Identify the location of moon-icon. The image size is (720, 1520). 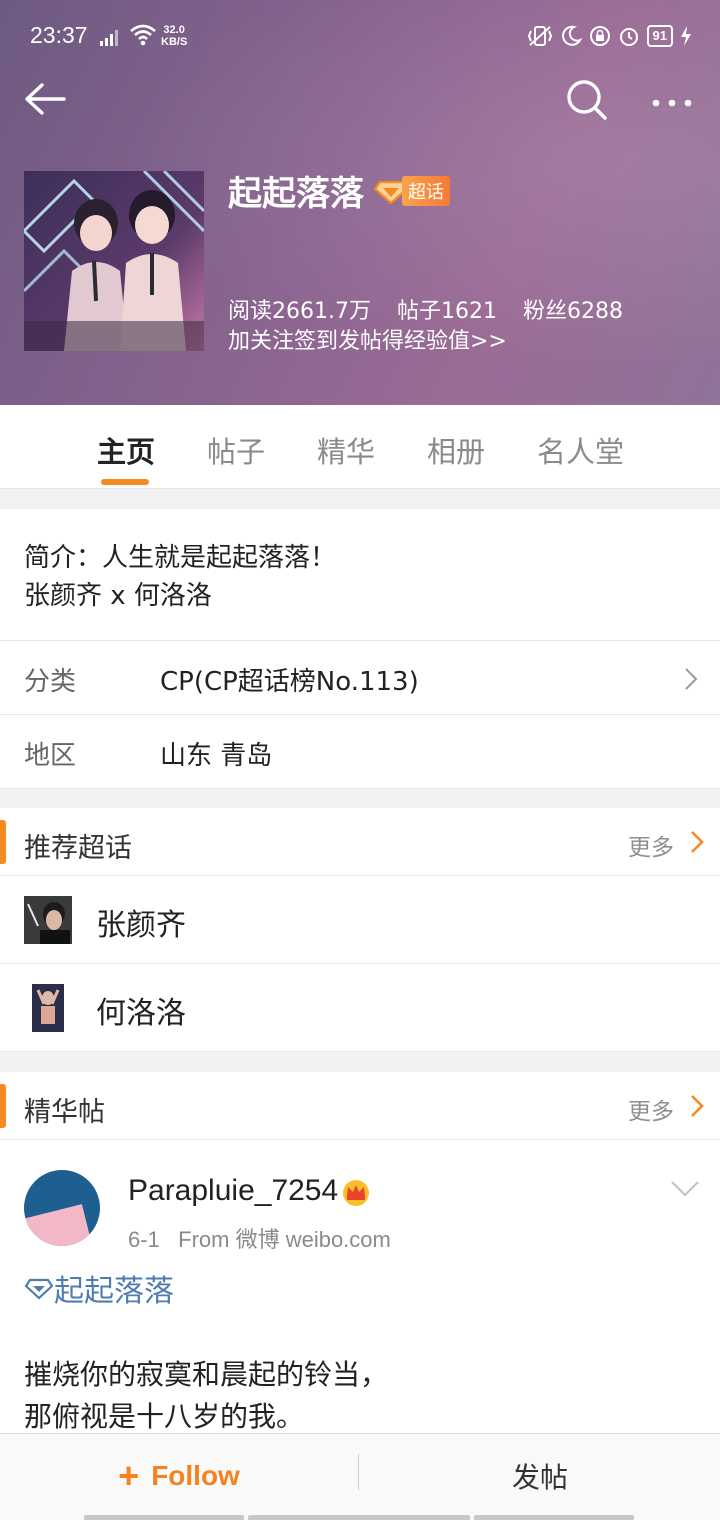
(571, 35).